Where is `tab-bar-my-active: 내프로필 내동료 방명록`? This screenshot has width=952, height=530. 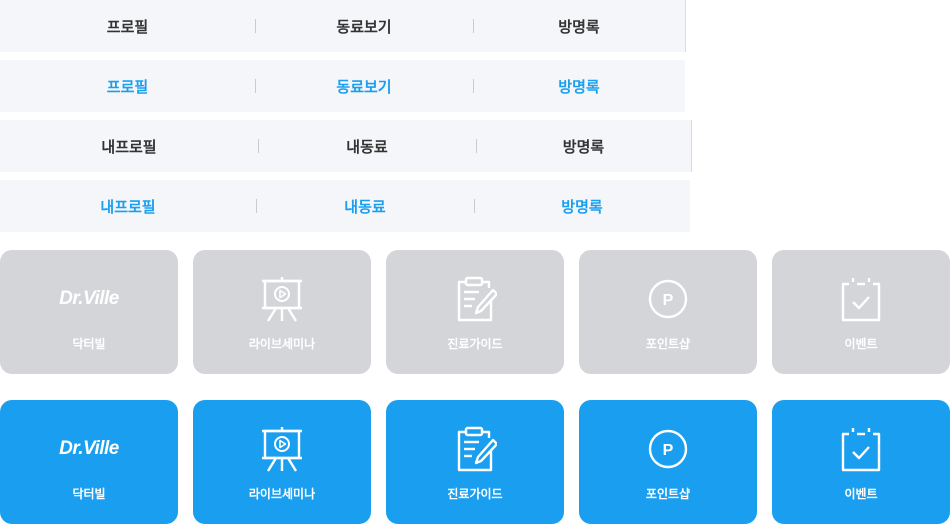
tab-bar-my-active: 내프로필 내동료 방명록 is located at coordinates (345, 206).